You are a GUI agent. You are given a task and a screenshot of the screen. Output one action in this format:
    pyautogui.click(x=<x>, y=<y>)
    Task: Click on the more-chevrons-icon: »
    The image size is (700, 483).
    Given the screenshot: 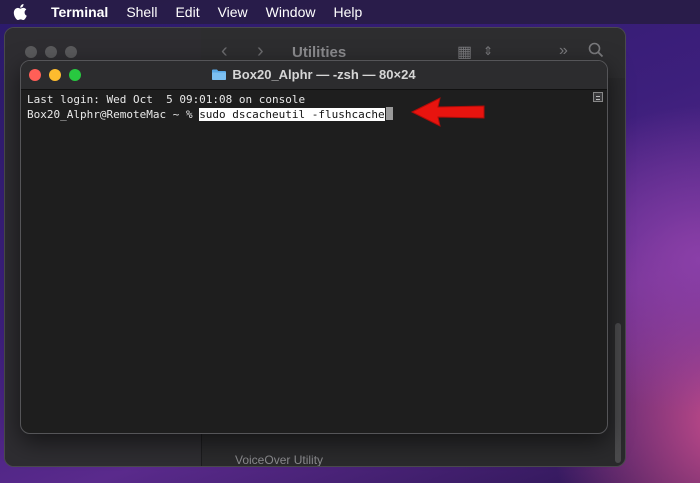 What is the action you would take?
    pyautogui.click(x=563, y=51)
    